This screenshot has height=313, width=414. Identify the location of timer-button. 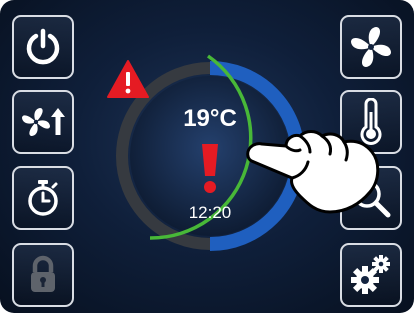
(43, 198).